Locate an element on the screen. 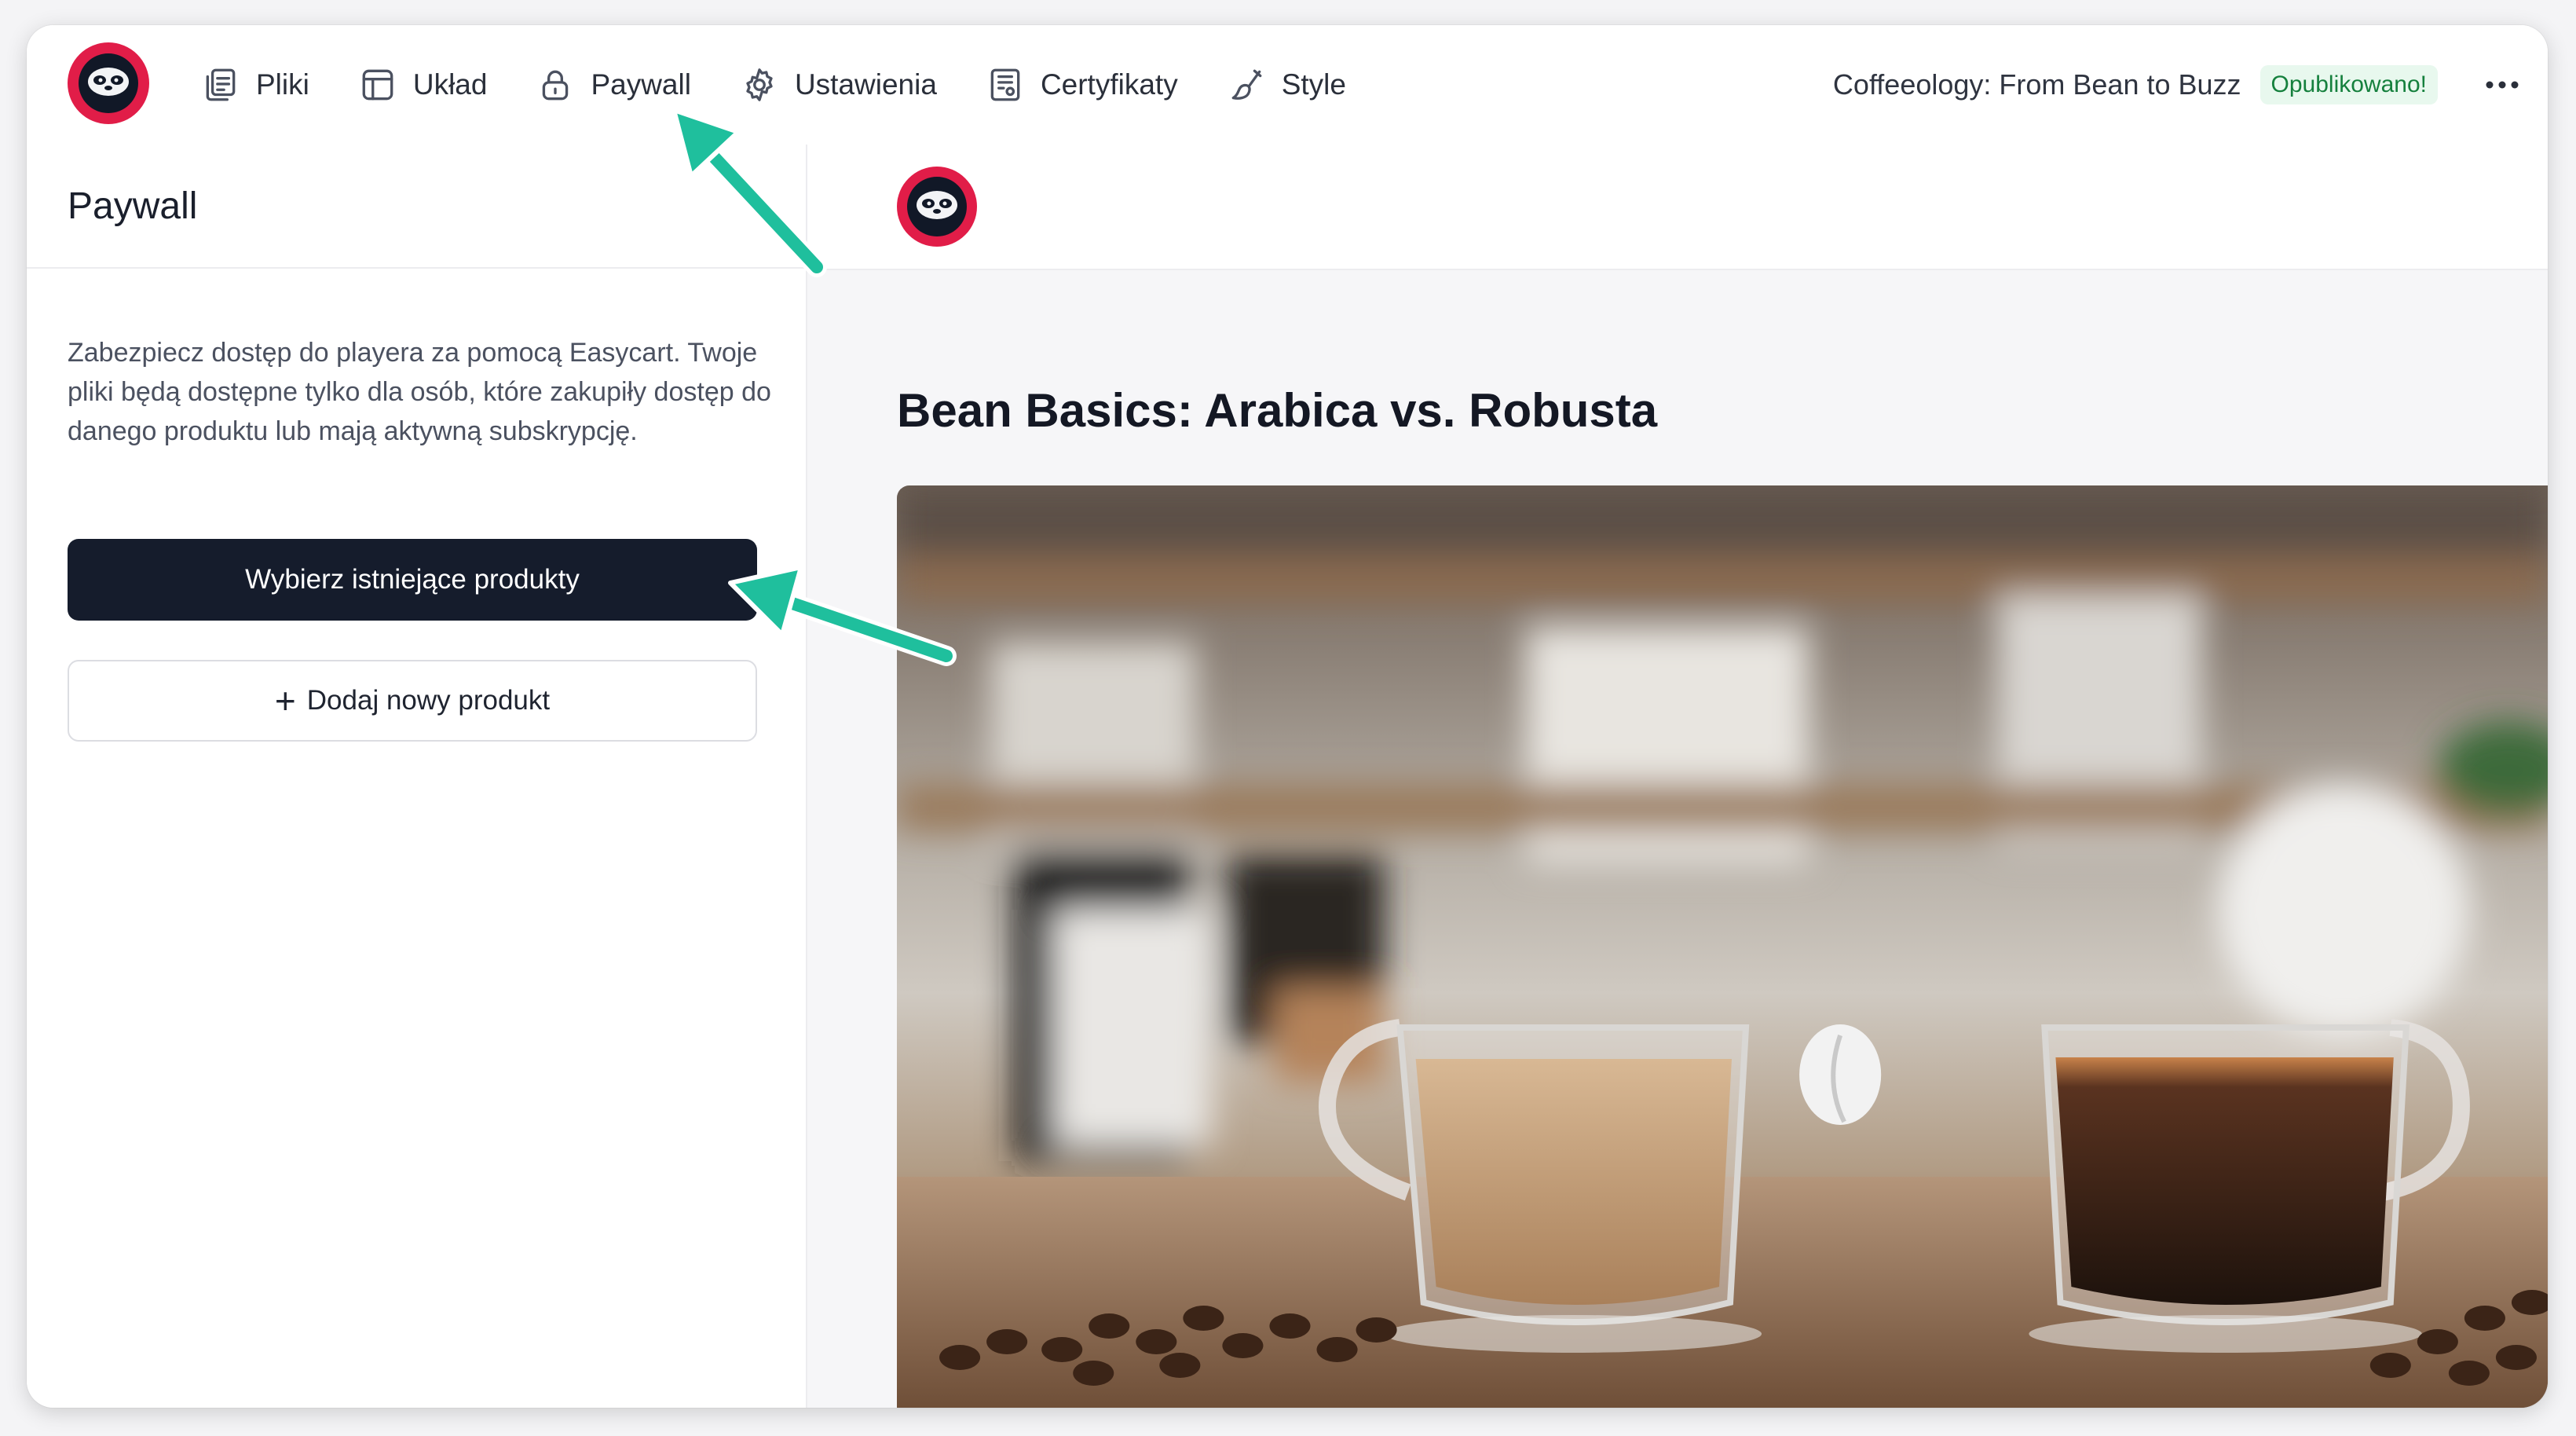 The height and width of the screenshot is (1436, 2576). nav-label: Pliki is located at coordinates (282, 84).